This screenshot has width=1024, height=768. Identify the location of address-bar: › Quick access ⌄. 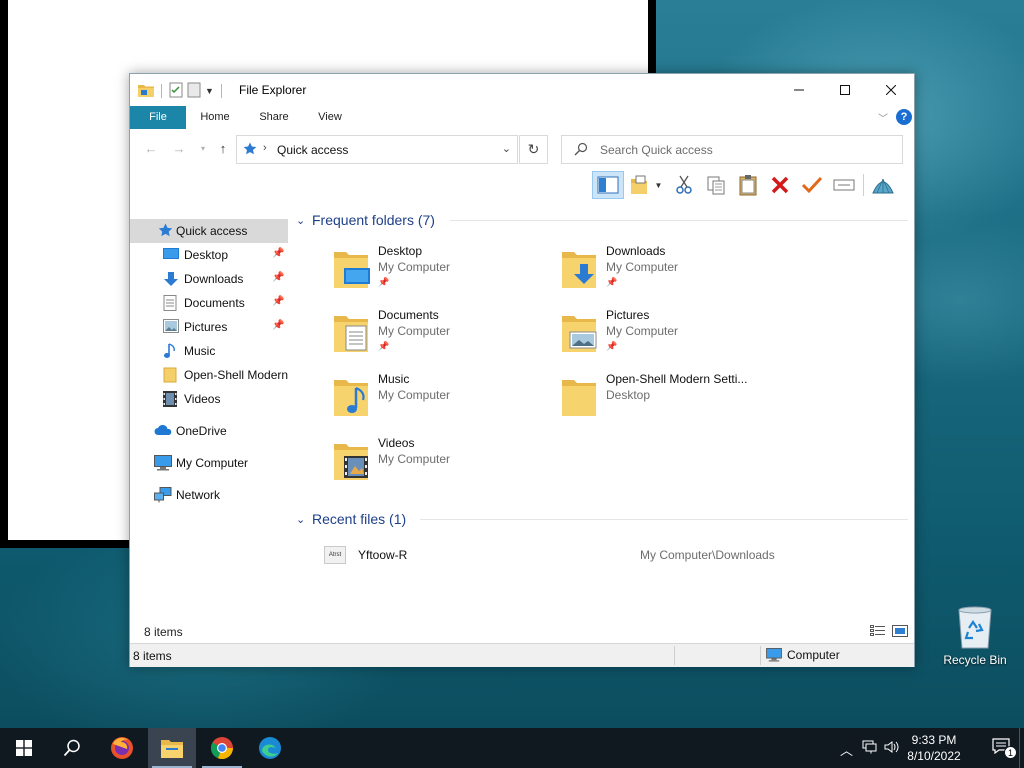
(377, 149).